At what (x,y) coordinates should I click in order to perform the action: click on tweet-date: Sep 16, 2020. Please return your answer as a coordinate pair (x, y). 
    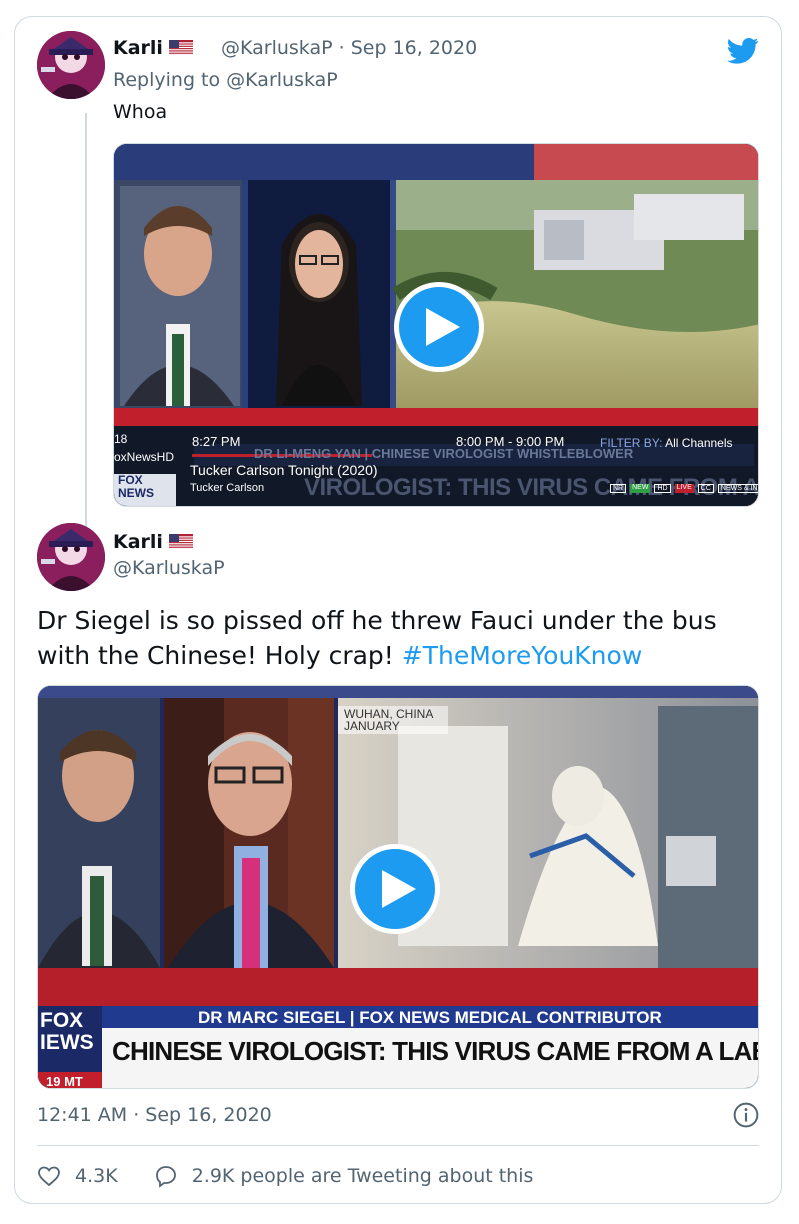
    Looking at the image, I should click on (414, 48).